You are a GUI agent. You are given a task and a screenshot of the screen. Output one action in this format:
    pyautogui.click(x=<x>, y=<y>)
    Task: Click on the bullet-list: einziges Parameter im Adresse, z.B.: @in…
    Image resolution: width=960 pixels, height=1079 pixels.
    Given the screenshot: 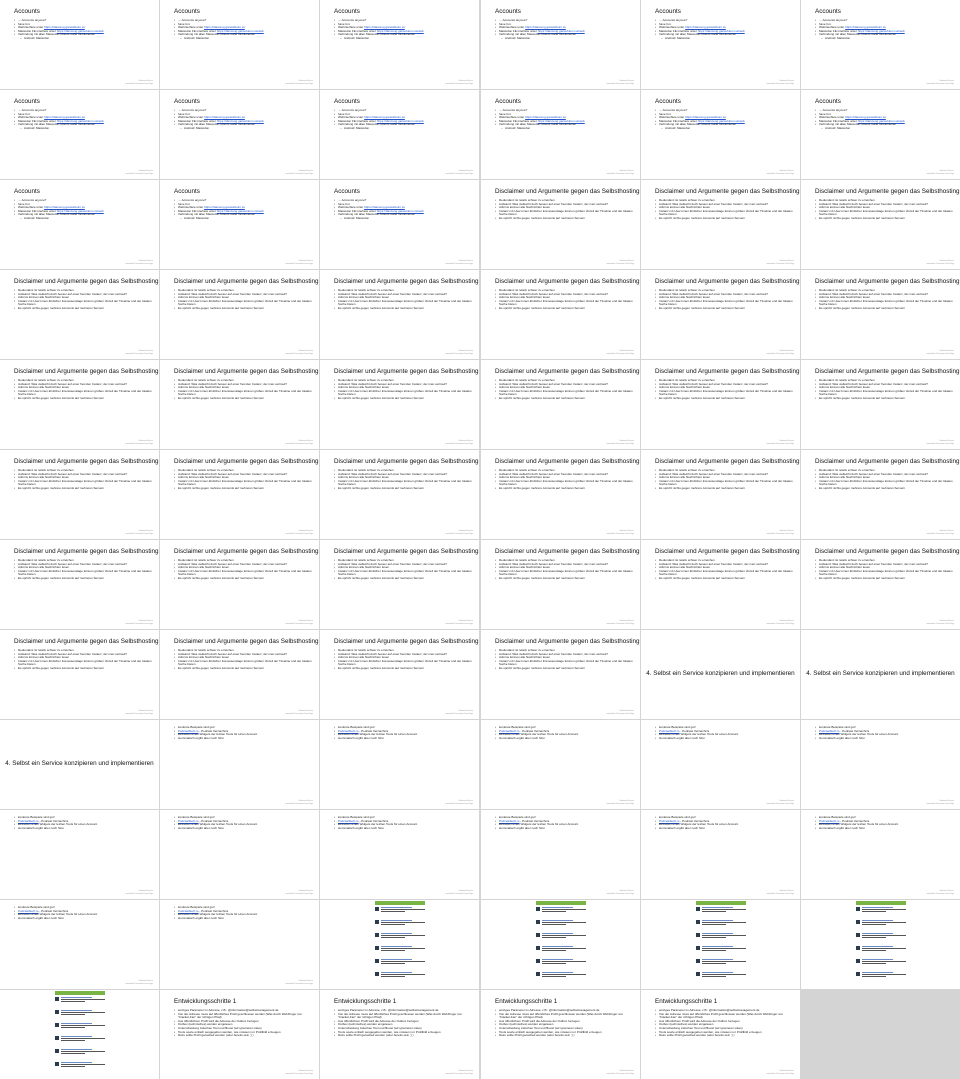 What is the action you would take?
    pyautogui.click(x=403, y=1023)
    